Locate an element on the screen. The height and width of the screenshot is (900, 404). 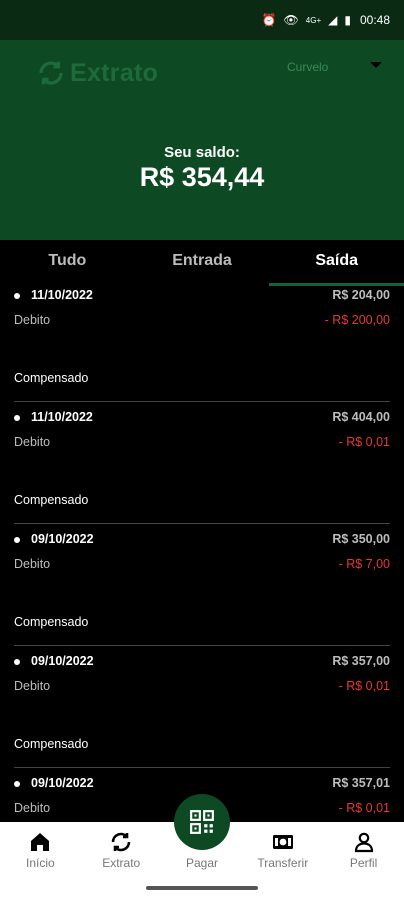
transaction-amount: R$ 204,00 is located at coordinates (361, 295).